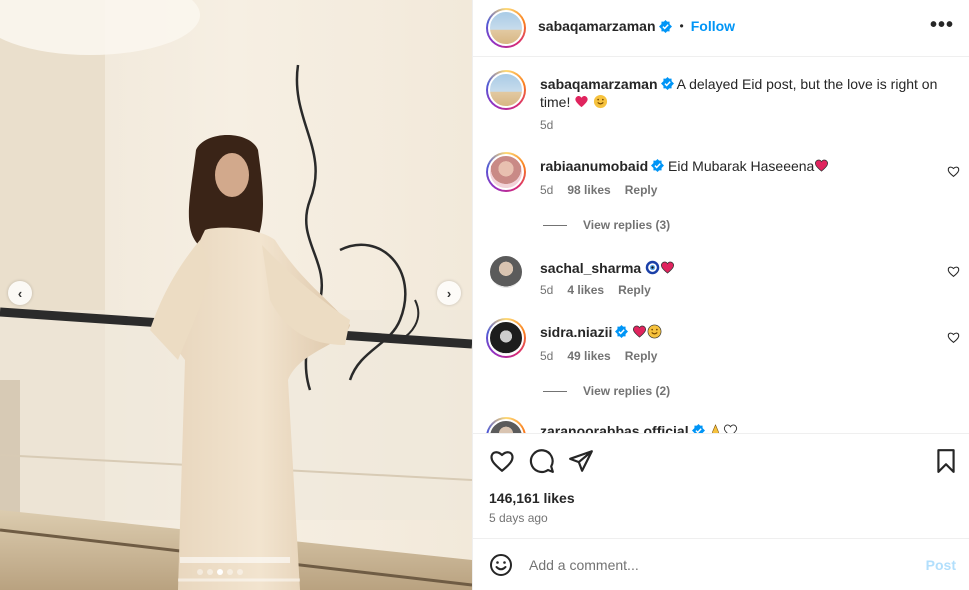  Describe the element at coordinates (590, 268) in the screenshot. I see `commenter-username: sachal_sharma` at that location.